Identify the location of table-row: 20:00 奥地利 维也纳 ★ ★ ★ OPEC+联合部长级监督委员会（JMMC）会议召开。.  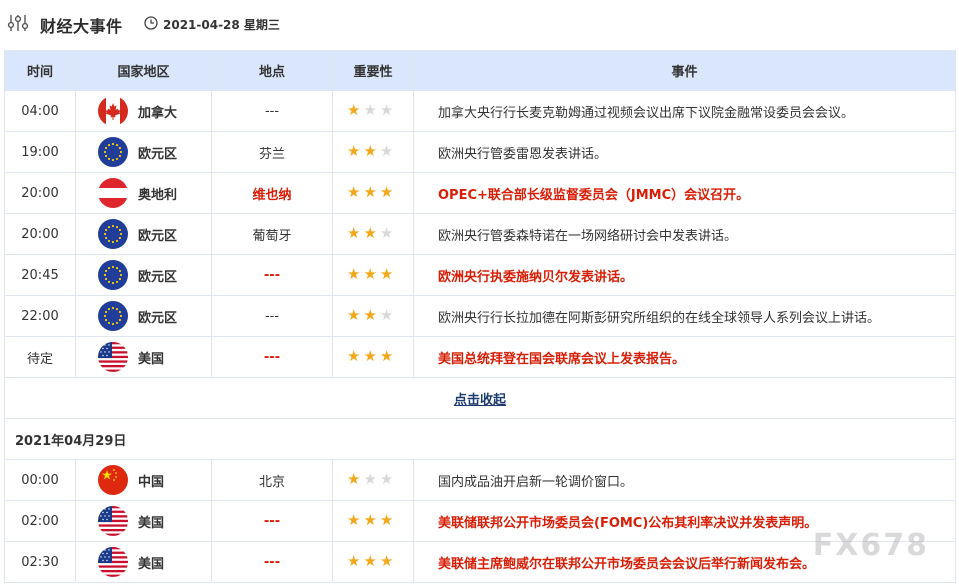
(480, 193).